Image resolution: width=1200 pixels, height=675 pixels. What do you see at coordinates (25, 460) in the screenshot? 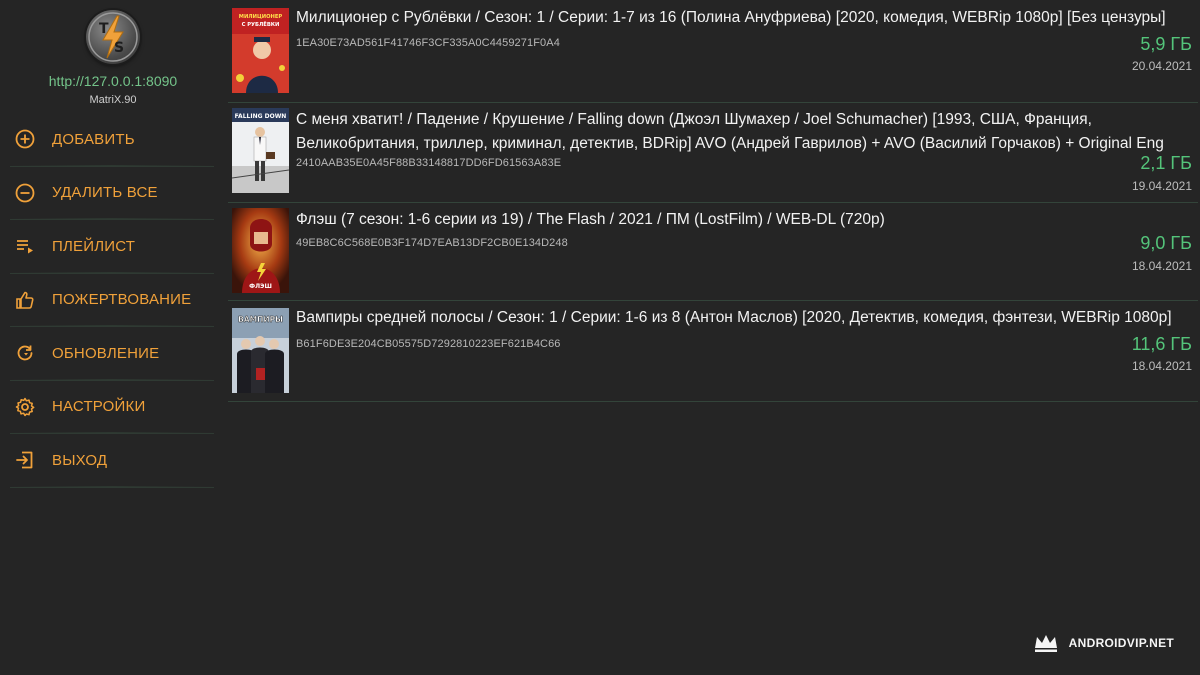
I see `exit-icon` at bounding box center [25, 460].